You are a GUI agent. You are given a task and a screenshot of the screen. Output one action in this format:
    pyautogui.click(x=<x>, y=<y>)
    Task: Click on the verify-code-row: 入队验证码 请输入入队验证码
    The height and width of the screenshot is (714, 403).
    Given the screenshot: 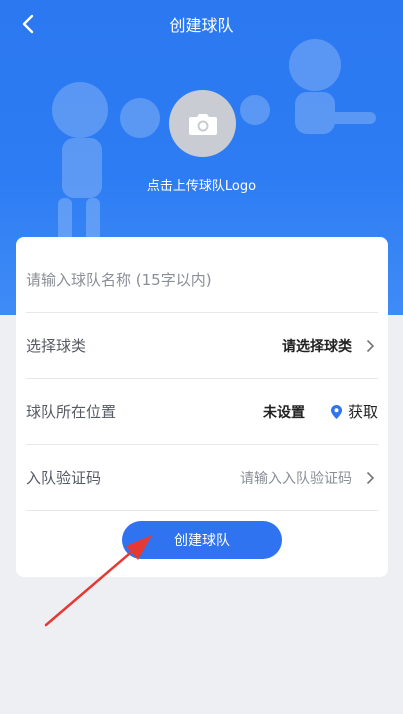 What is the action you would take?
    pyautogui.click(x=202, y=478)
    